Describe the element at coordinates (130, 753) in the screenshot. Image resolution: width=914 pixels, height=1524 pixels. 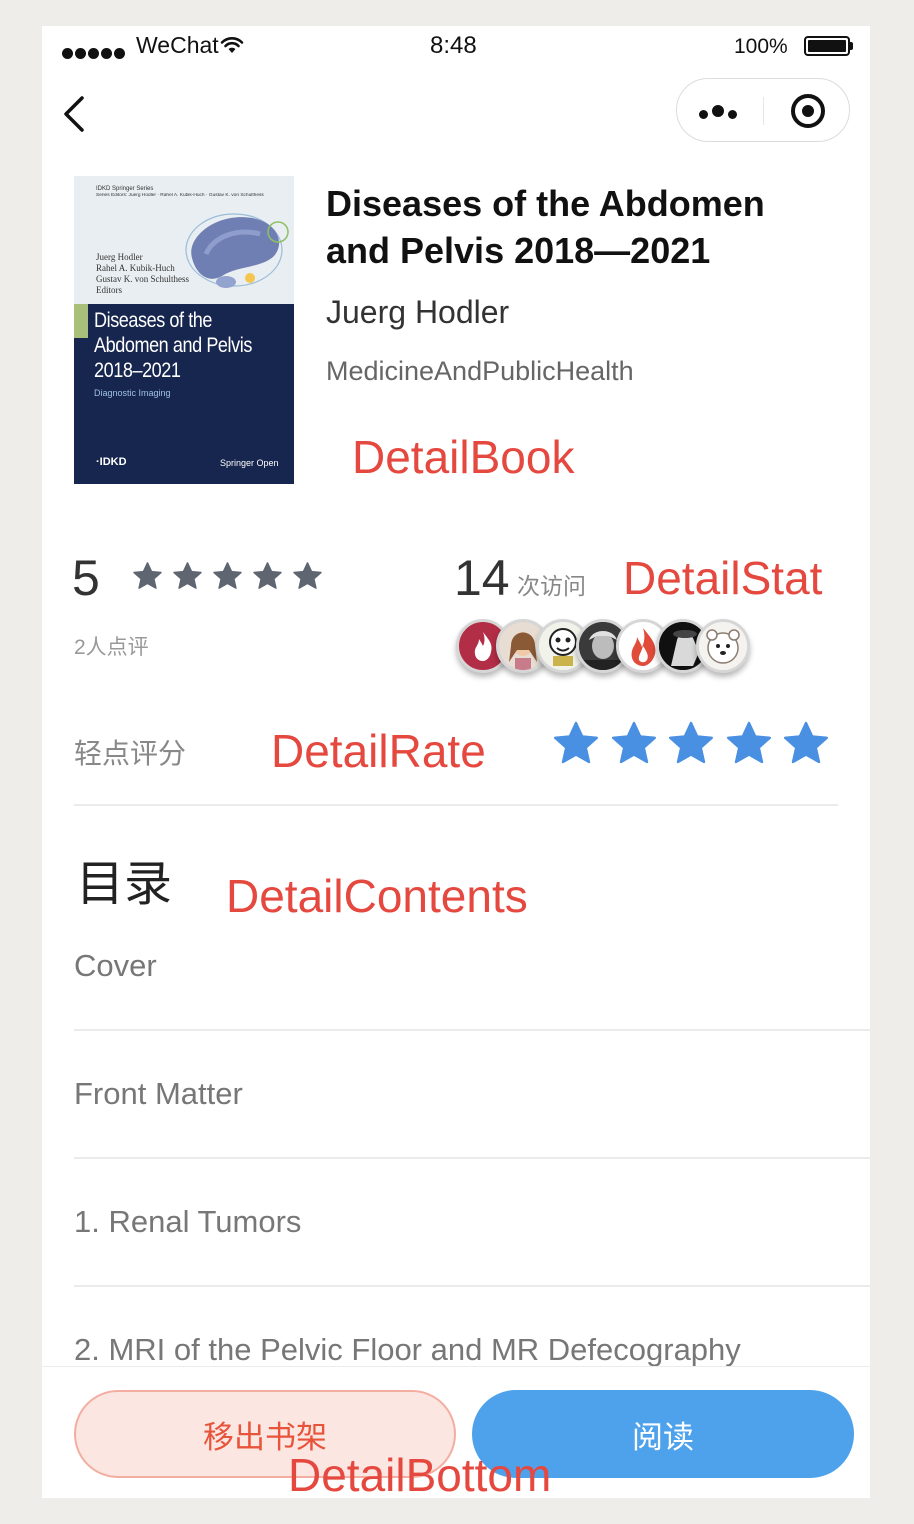
I see `rate-label: 轻点评分` at that location.